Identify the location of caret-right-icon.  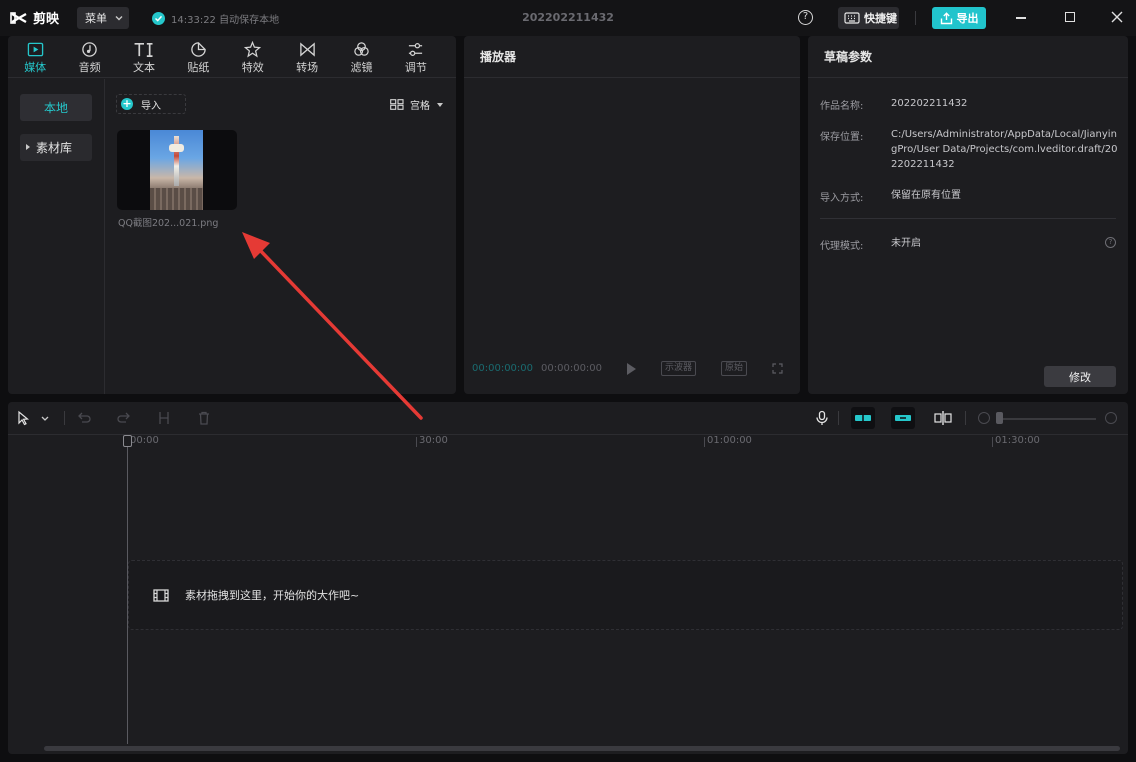
(28, 147).